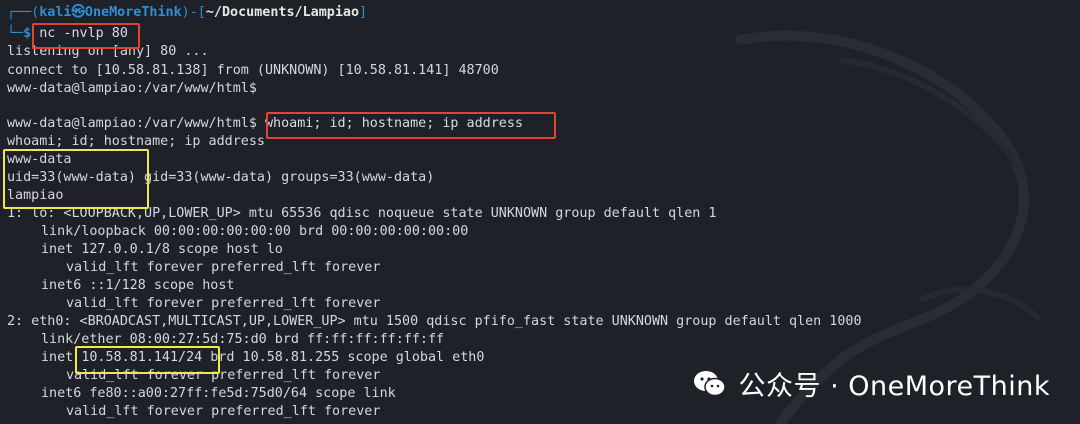  What do you see at coordinates (27, 33) in the screenshot?
I see `prompt-dollar: $` at bounding box center [27, 33].